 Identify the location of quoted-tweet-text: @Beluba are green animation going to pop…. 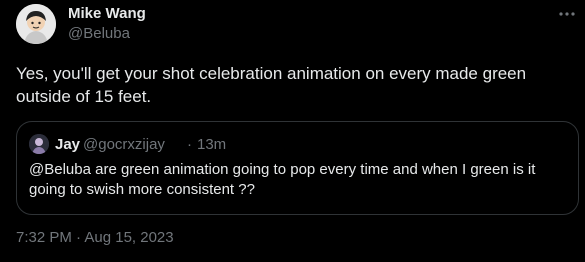
(282, 179).